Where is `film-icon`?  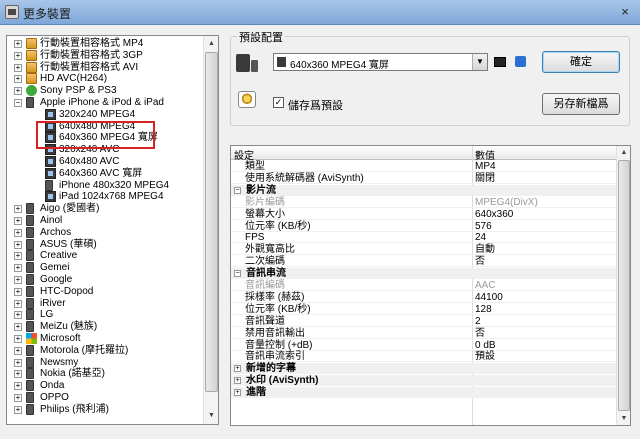
film-icon is located at coordinates (50, 161).